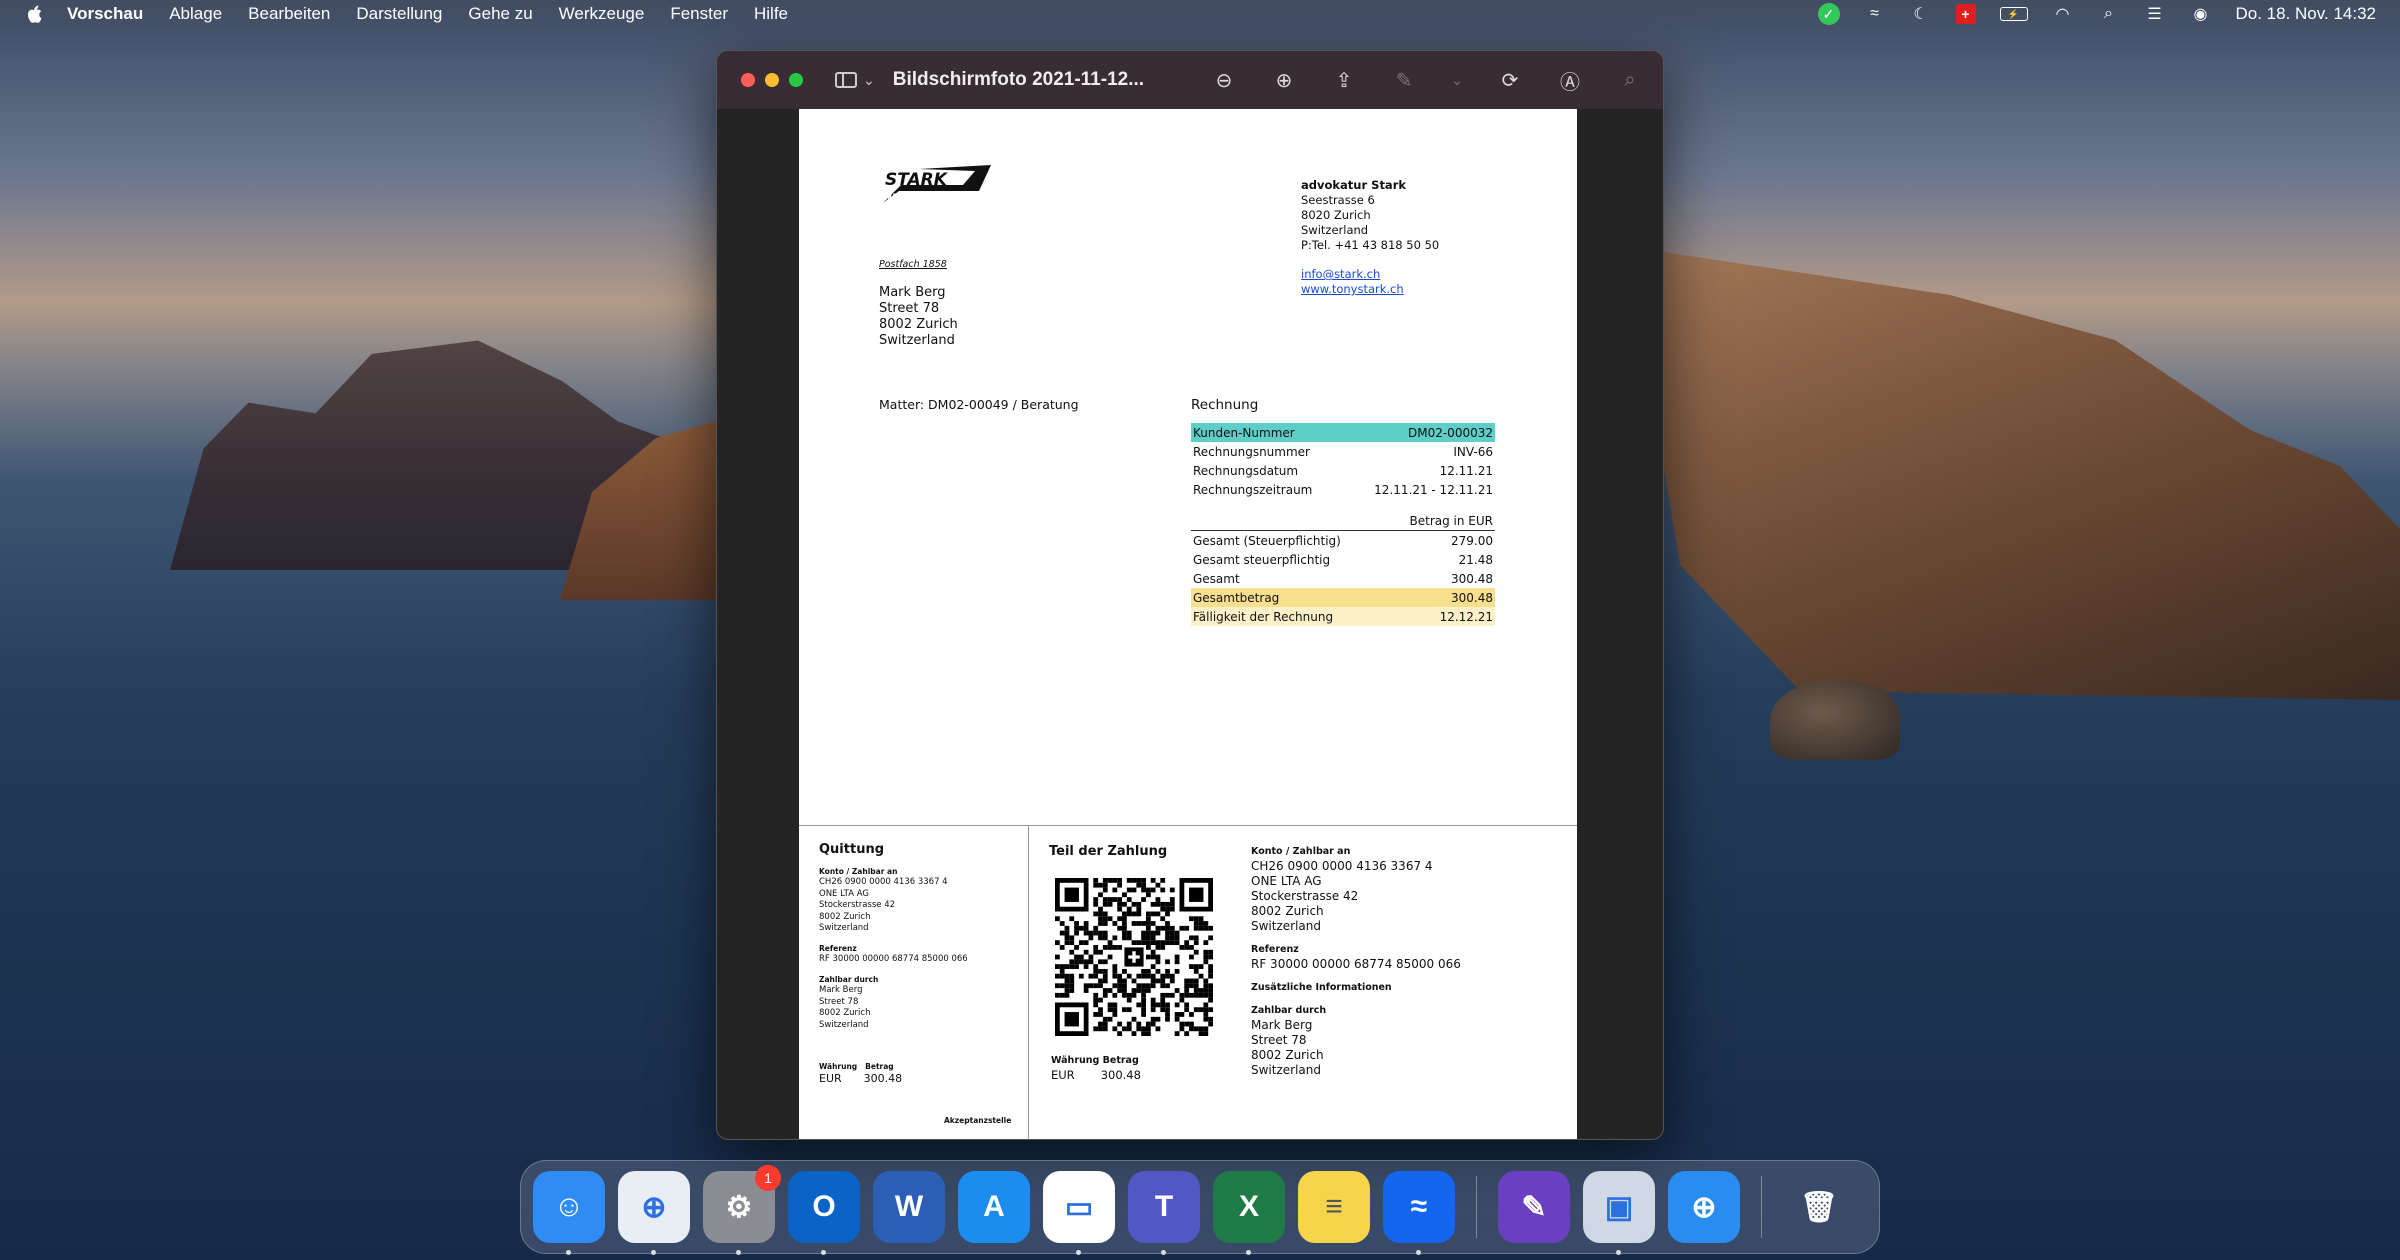 Image resolution: width=2400 pixels, height=1260 pixels. I want to click on sidecar-icon: ▭, so click(1079, 1207).